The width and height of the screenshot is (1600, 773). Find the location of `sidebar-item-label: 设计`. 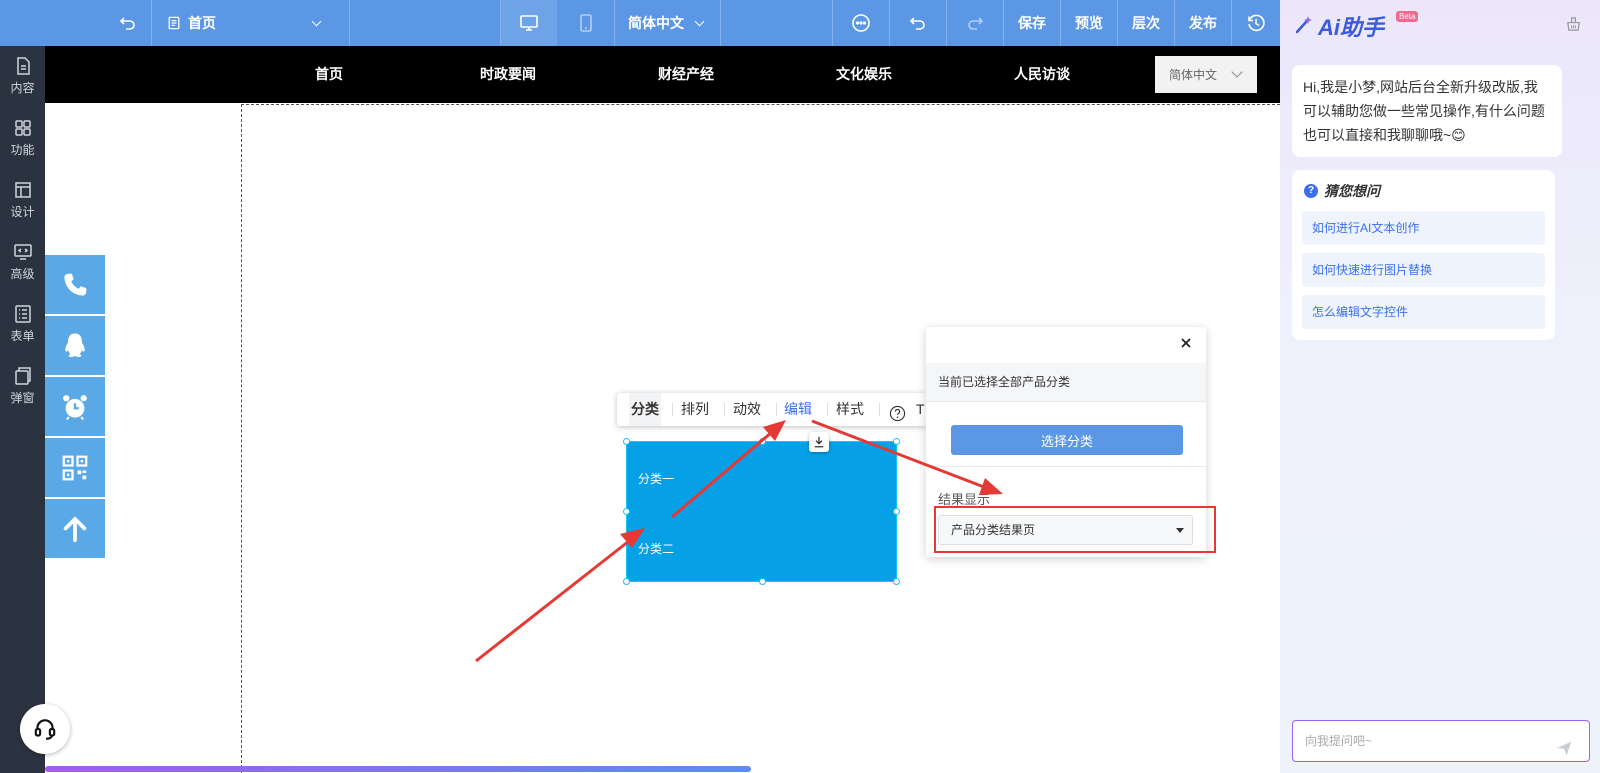

sidebar-item-label: 设计 is located at coordinates (22, 212).